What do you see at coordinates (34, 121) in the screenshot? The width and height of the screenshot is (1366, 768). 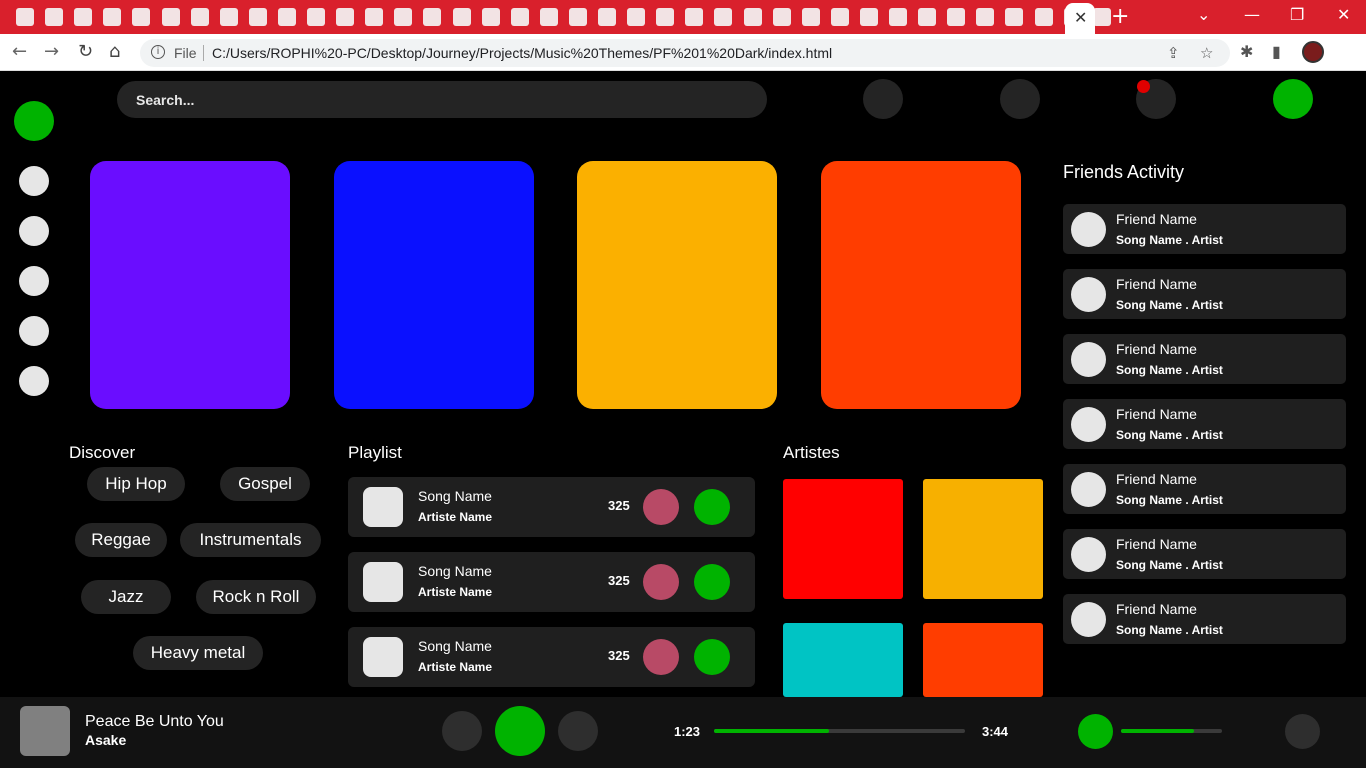 I see `logo-icon` at bounding box center [34, 121].